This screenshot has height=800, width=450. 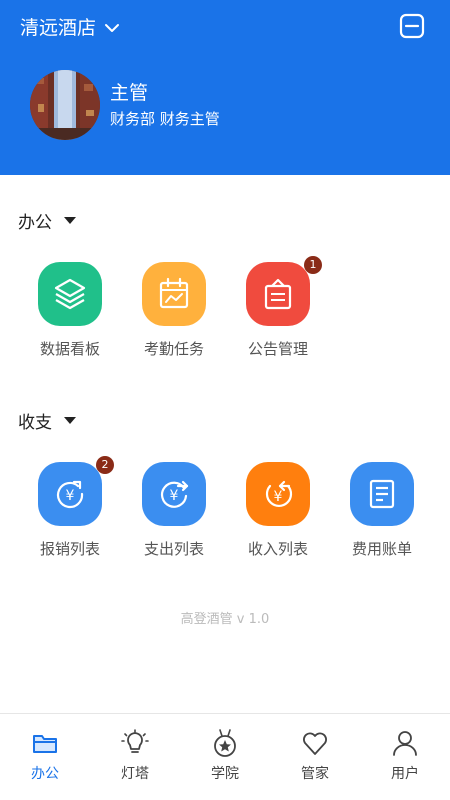 What do you see at coordinates (277, 349) in the screenshot?
I see `tile-label: 公告管理` at bounding box center [277, 349].